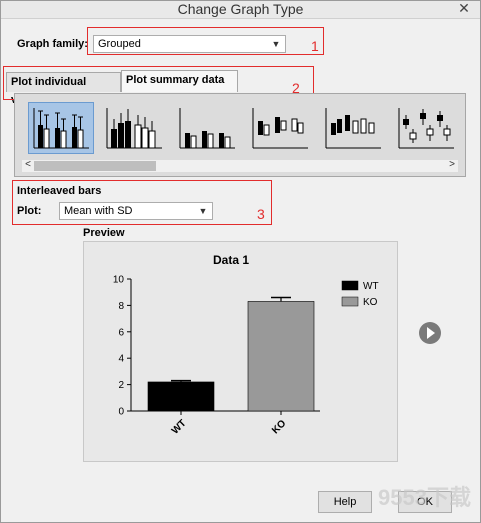  Describe the element at coordinates (95, 166) in the screenshot. I see `scrollbar-thumb` at that location.